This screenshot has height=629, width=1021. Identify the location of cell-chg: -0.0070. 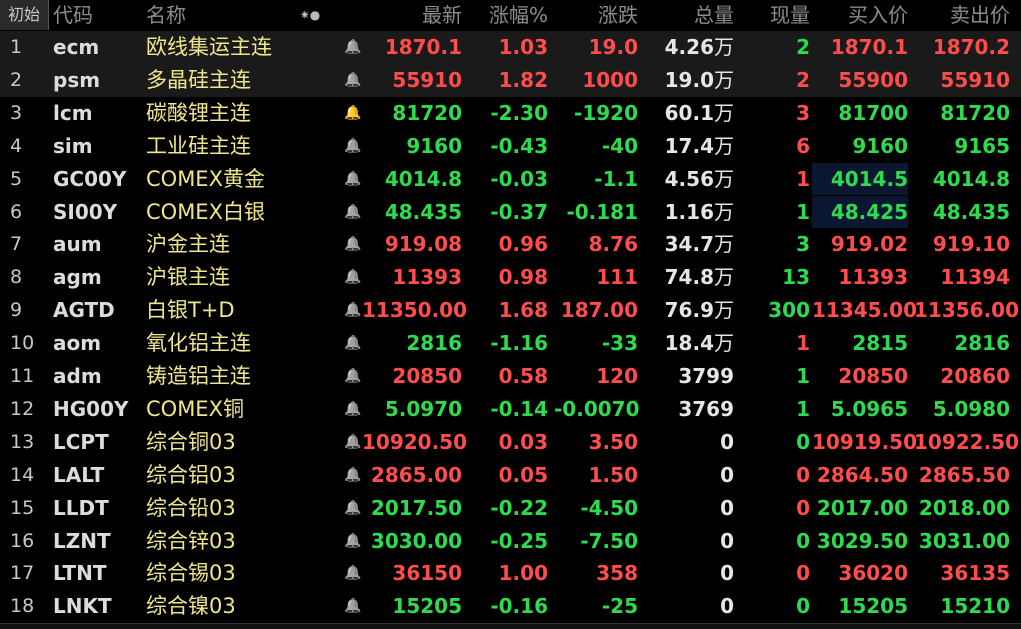
(597, 408).